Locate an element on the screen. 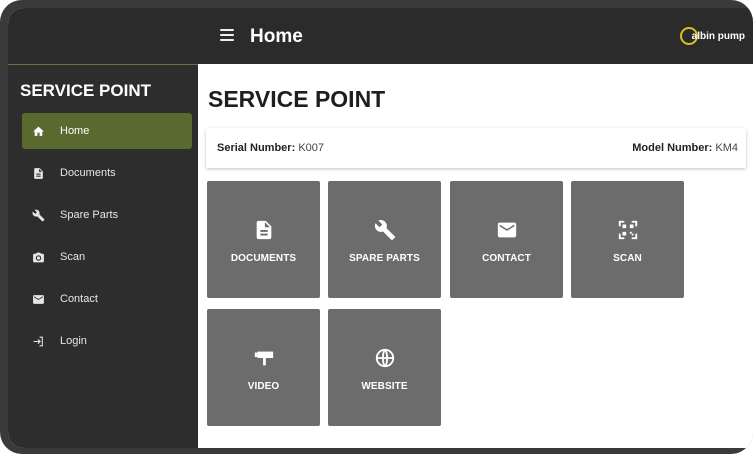 The width and height of the screenshot is (753, 454). top-app-bar: Home albin pump is located at coordinates (380, 36).